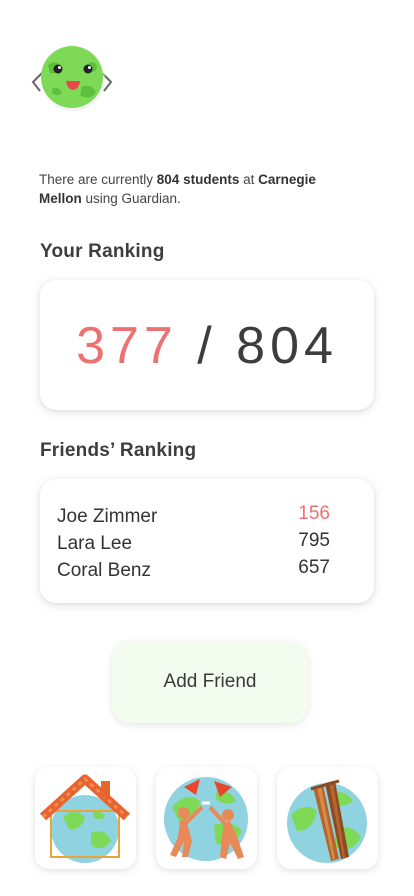 The width and height of the screenshot is (414, 896). What do you see at coordinates (327, 821) in the screenshot?
I see `chopsticks-earth-icon` at bounding box center [327, 821].